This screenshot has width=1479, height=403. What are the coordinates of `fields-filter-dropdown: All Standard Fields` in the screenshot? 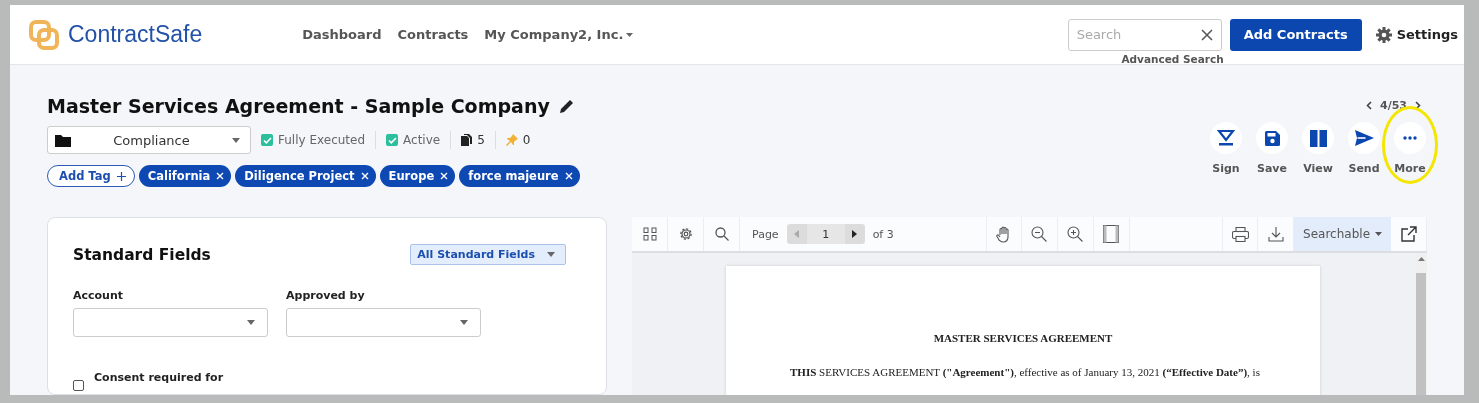 It's located at (488, 254).